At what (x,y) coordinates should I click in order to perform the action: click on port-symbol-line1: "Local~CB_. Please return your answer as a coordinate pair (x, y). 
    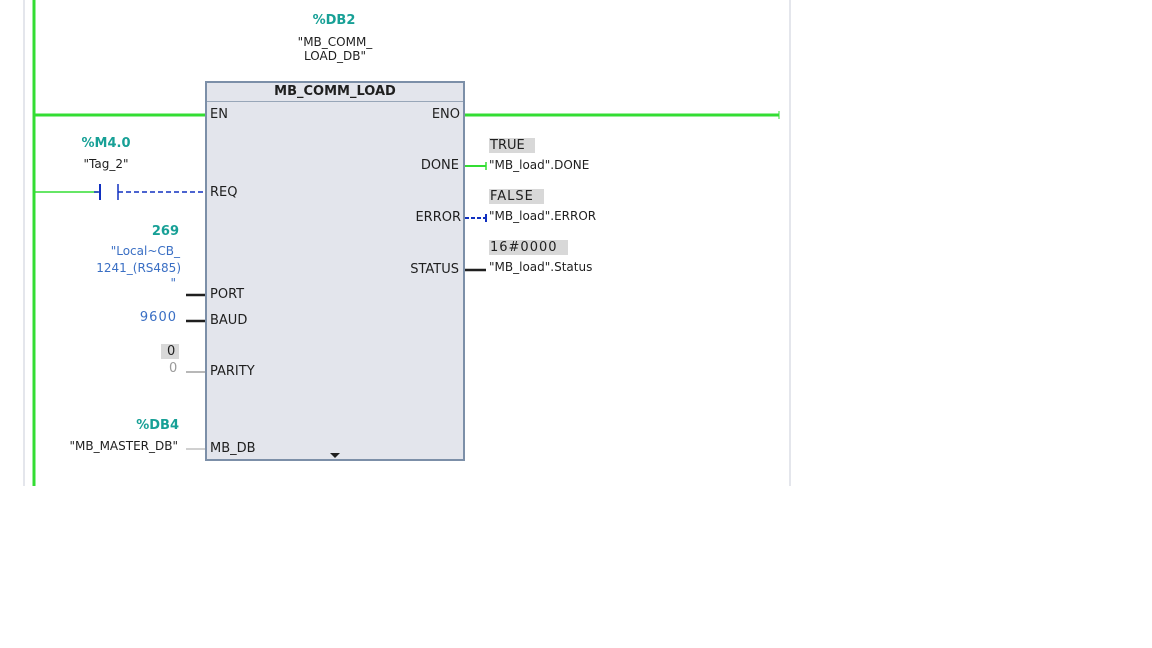
    Looking at the image, I should click on (145, 251).